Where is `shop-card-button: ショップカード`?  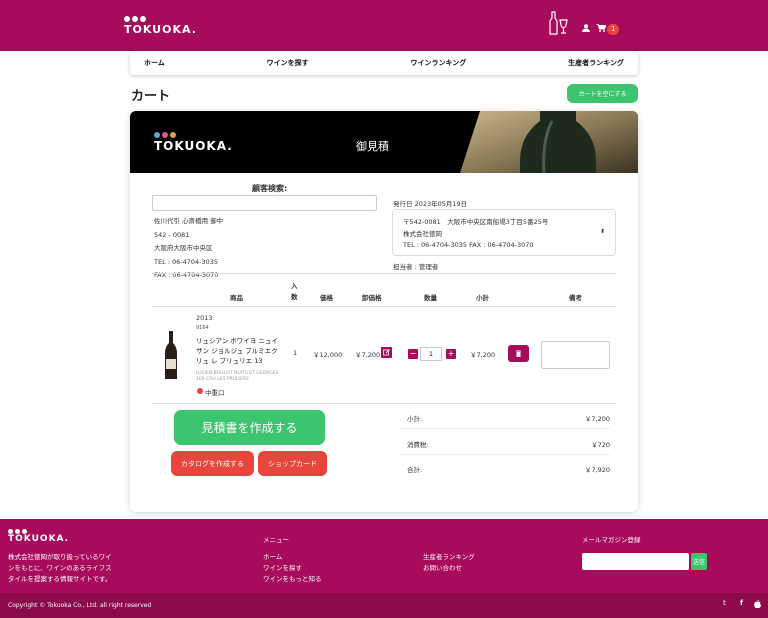
shop-card-button: ショップカード is located at coordinates (292, 463).